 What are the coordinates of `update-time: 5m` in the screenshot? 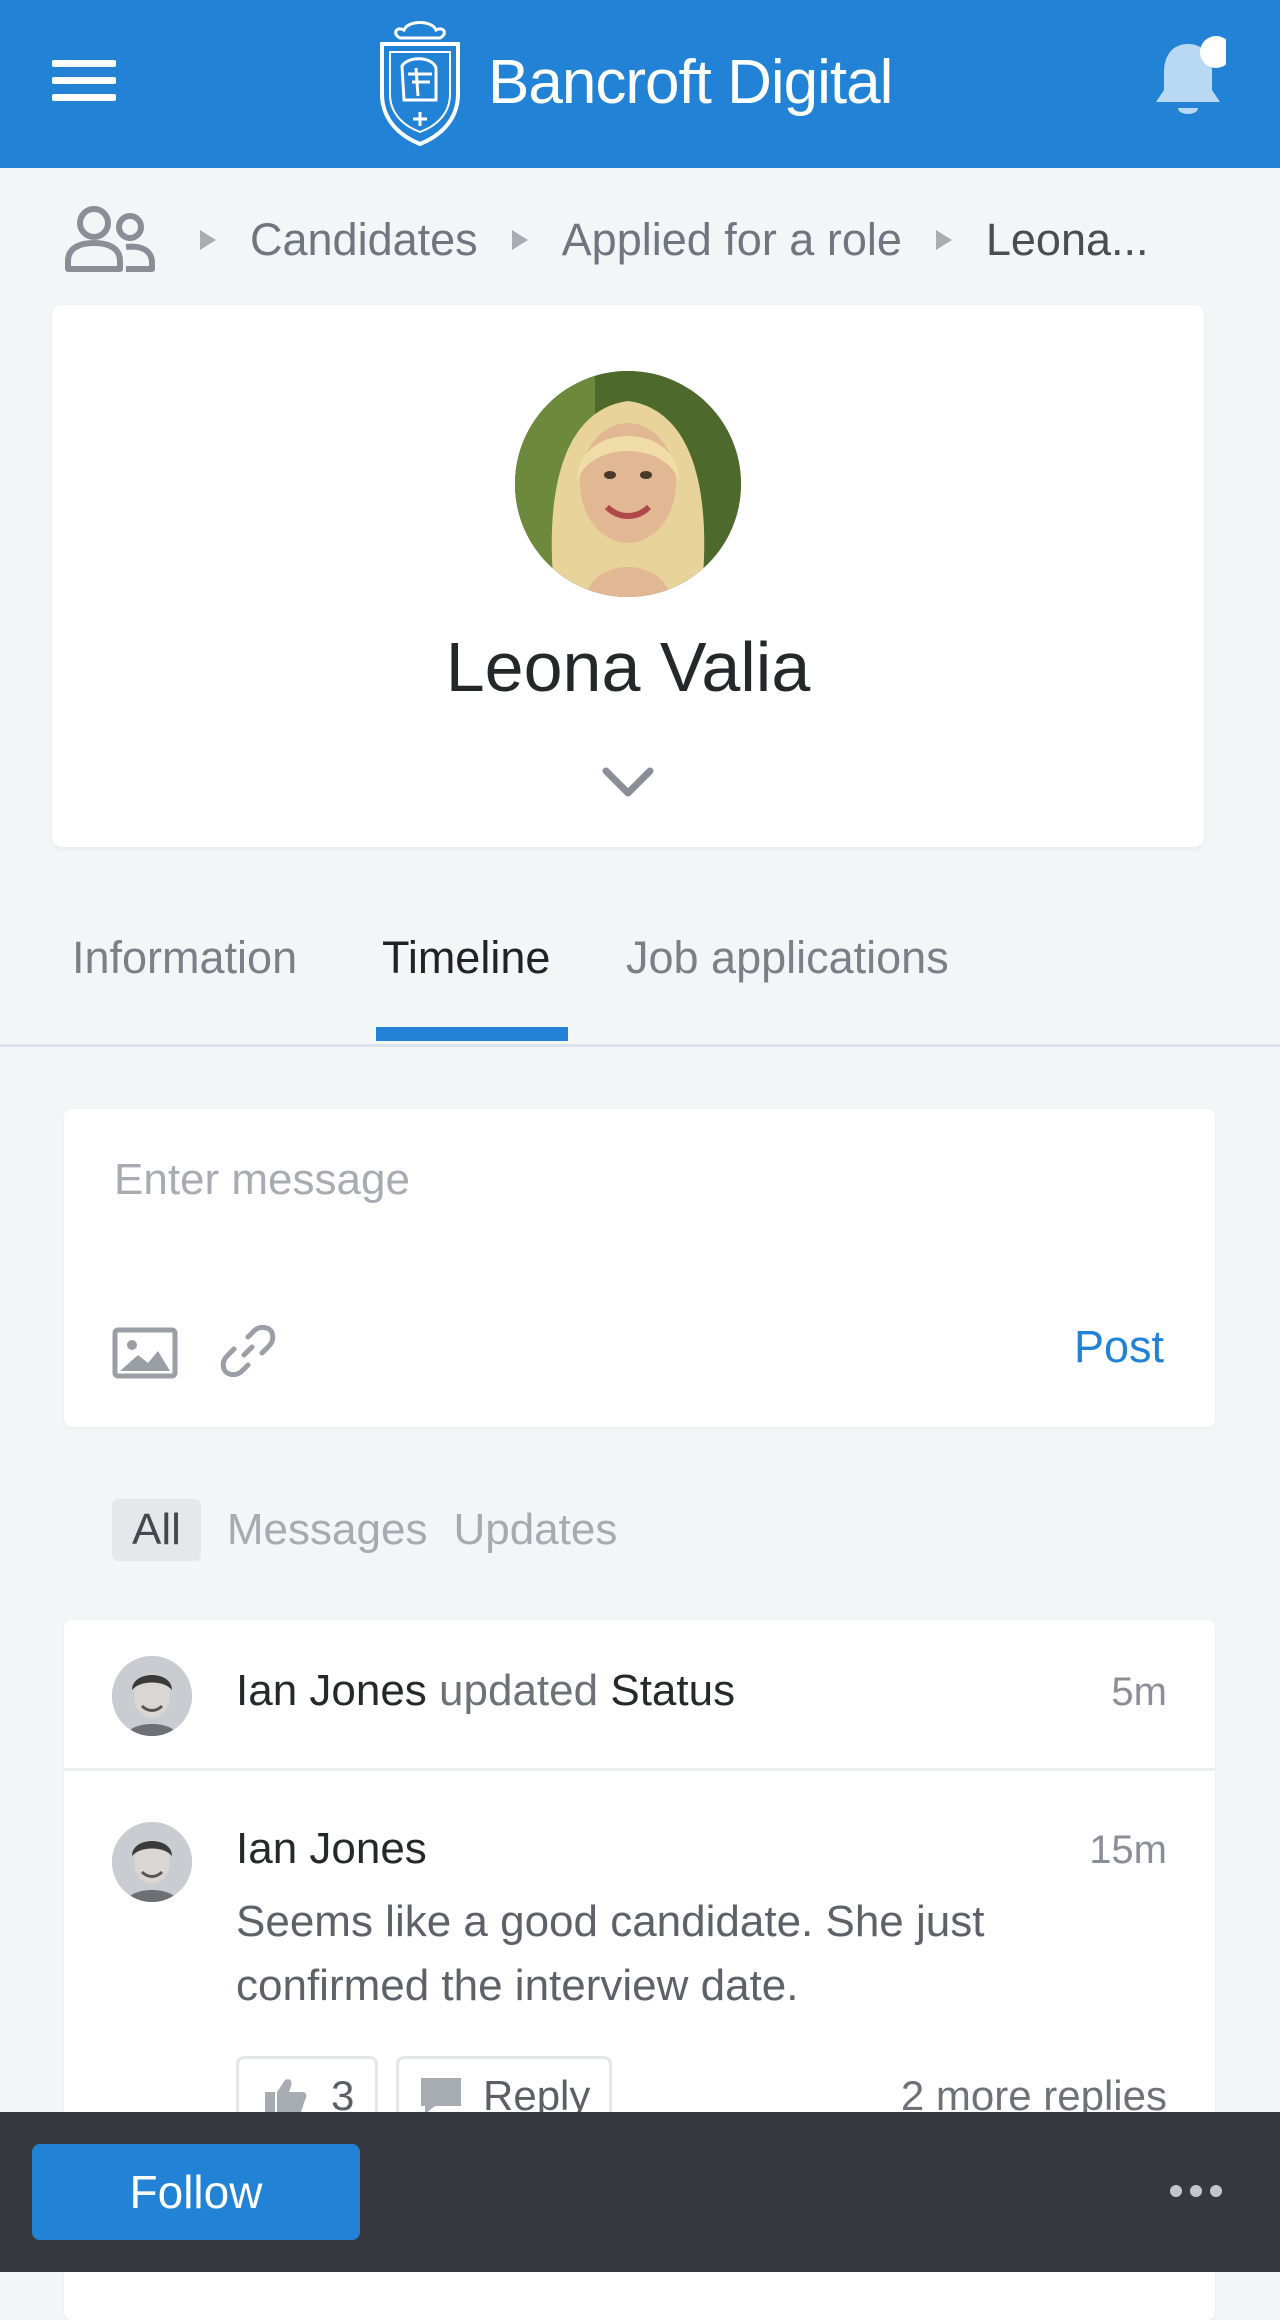 It's located at (1139, 1692).